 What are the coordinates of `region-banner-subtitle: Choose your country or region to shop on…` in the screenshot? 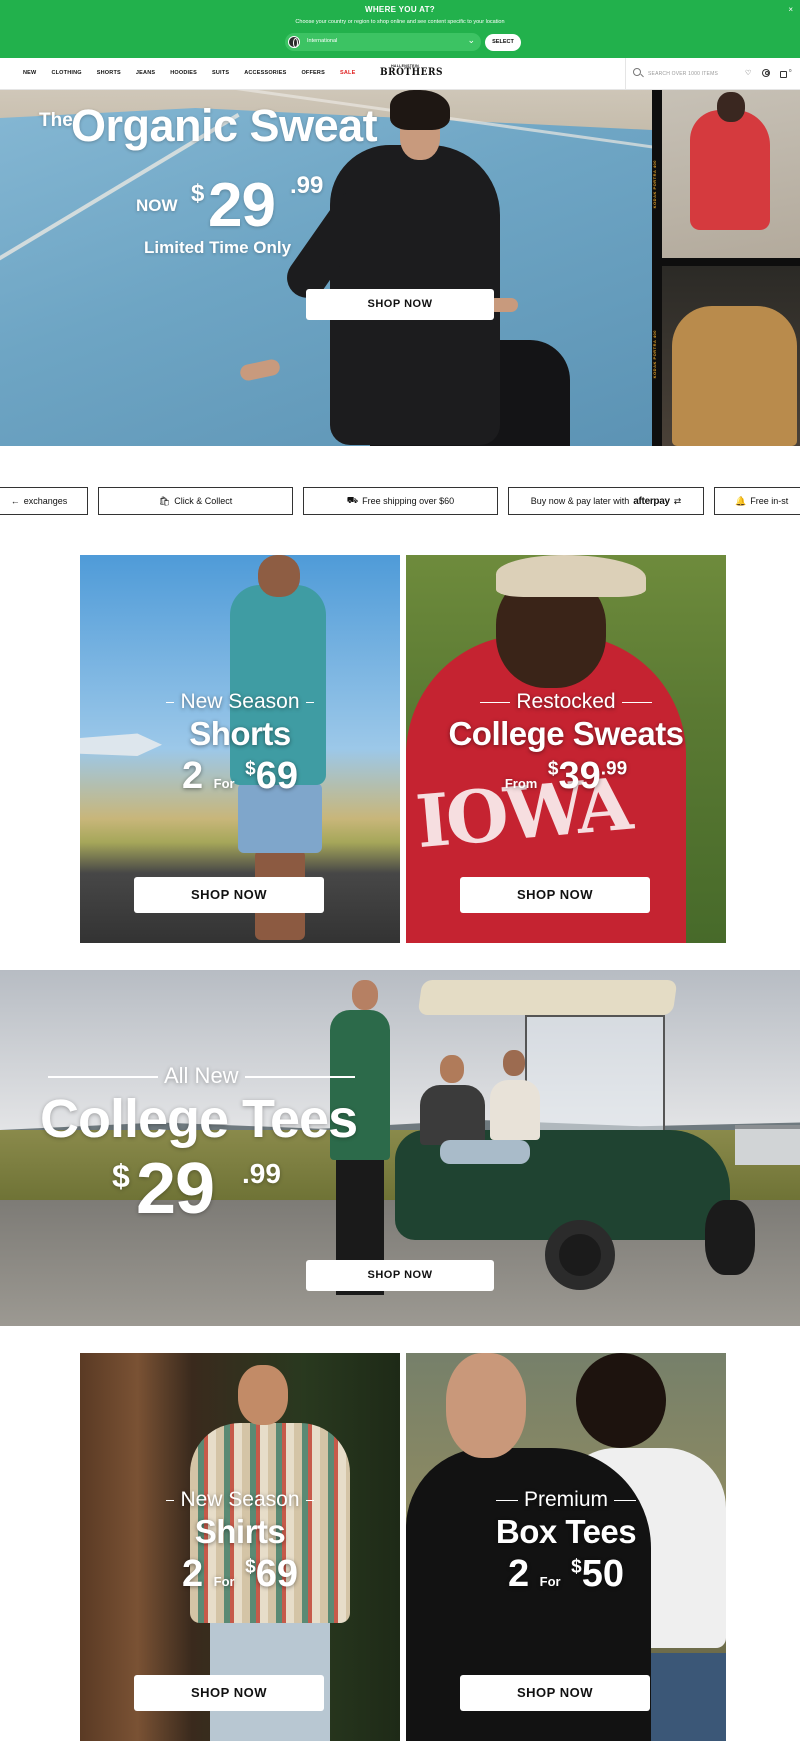 It's located at (400, 22).